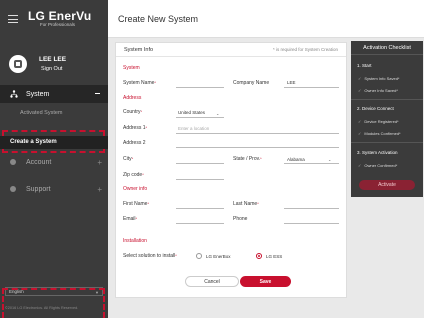 The height and width of the screenshot is (318, 424). I want to click on company-name-input, so click(311, 87).